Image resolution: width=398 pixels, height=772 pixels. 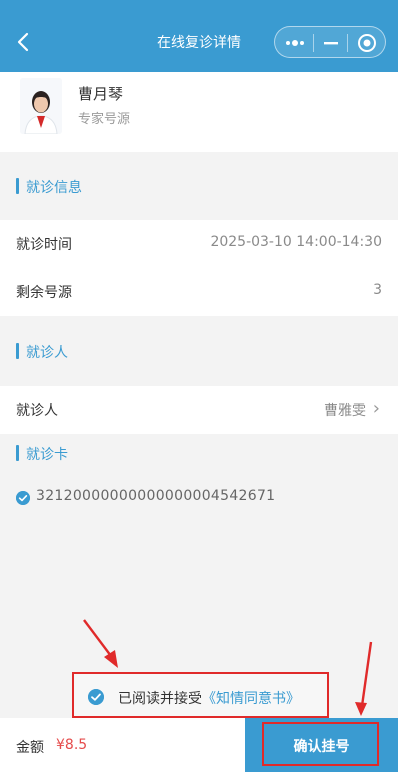 I want to click on consent-text: 已阅读并接受《知情同意书》, so click(x=209, y=698).